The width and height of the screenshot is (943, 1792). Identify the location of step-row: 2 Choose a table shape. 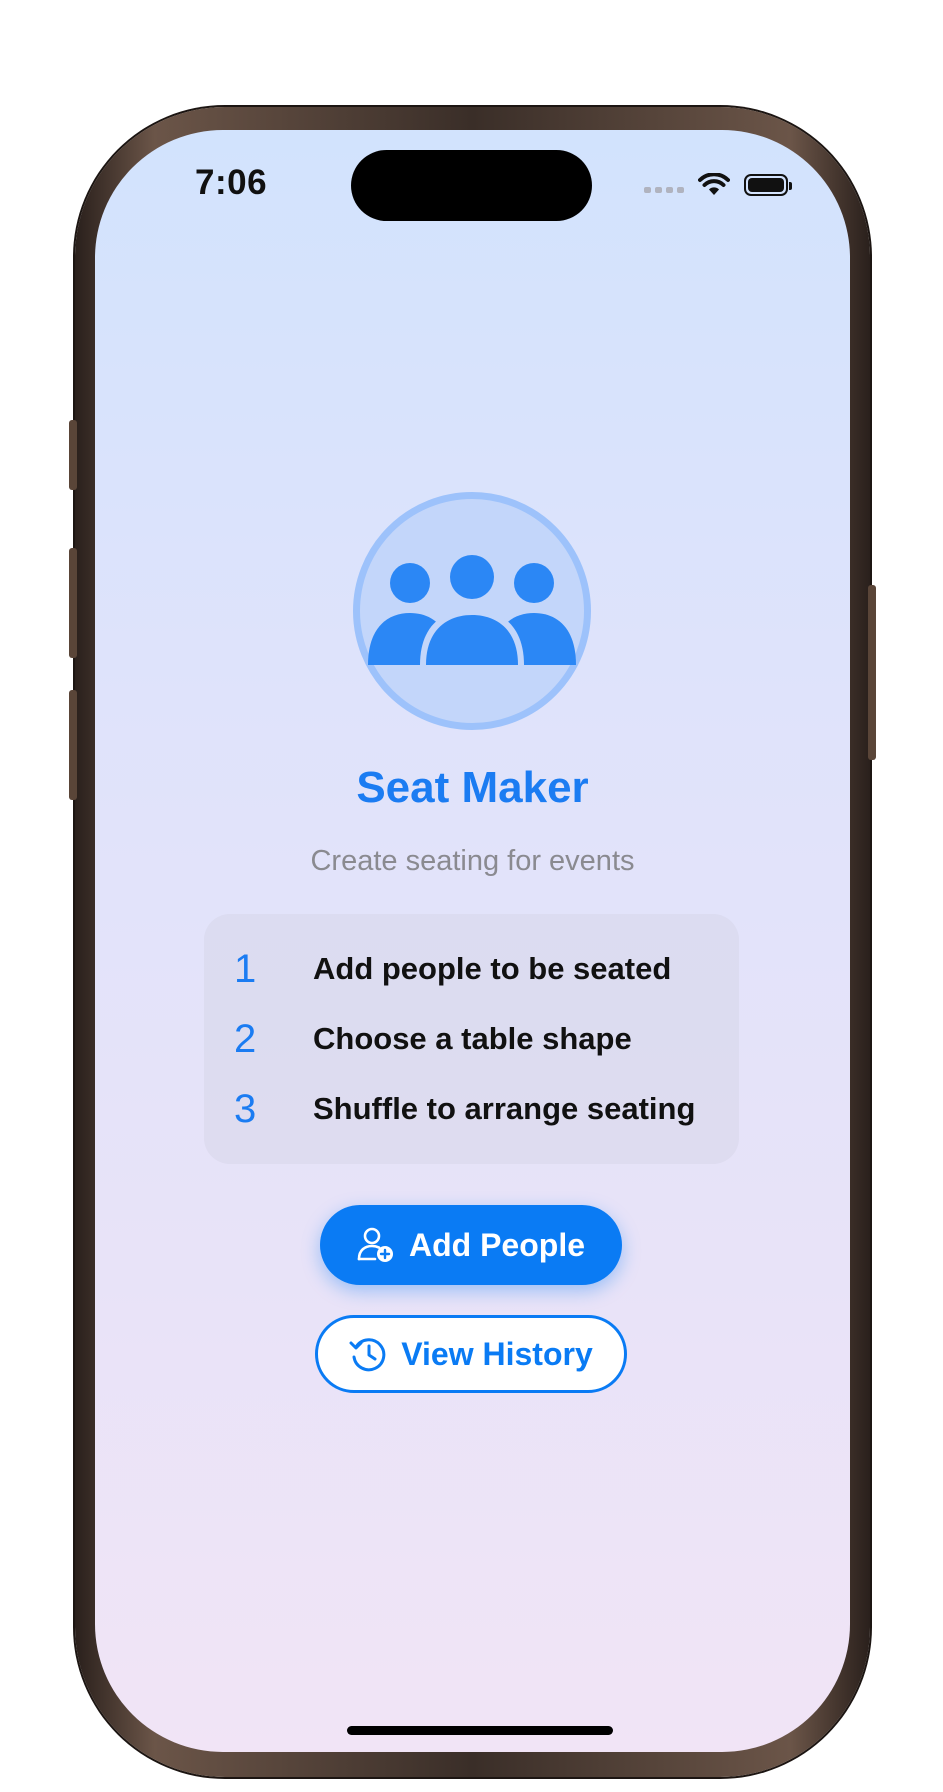
(471, 1039).